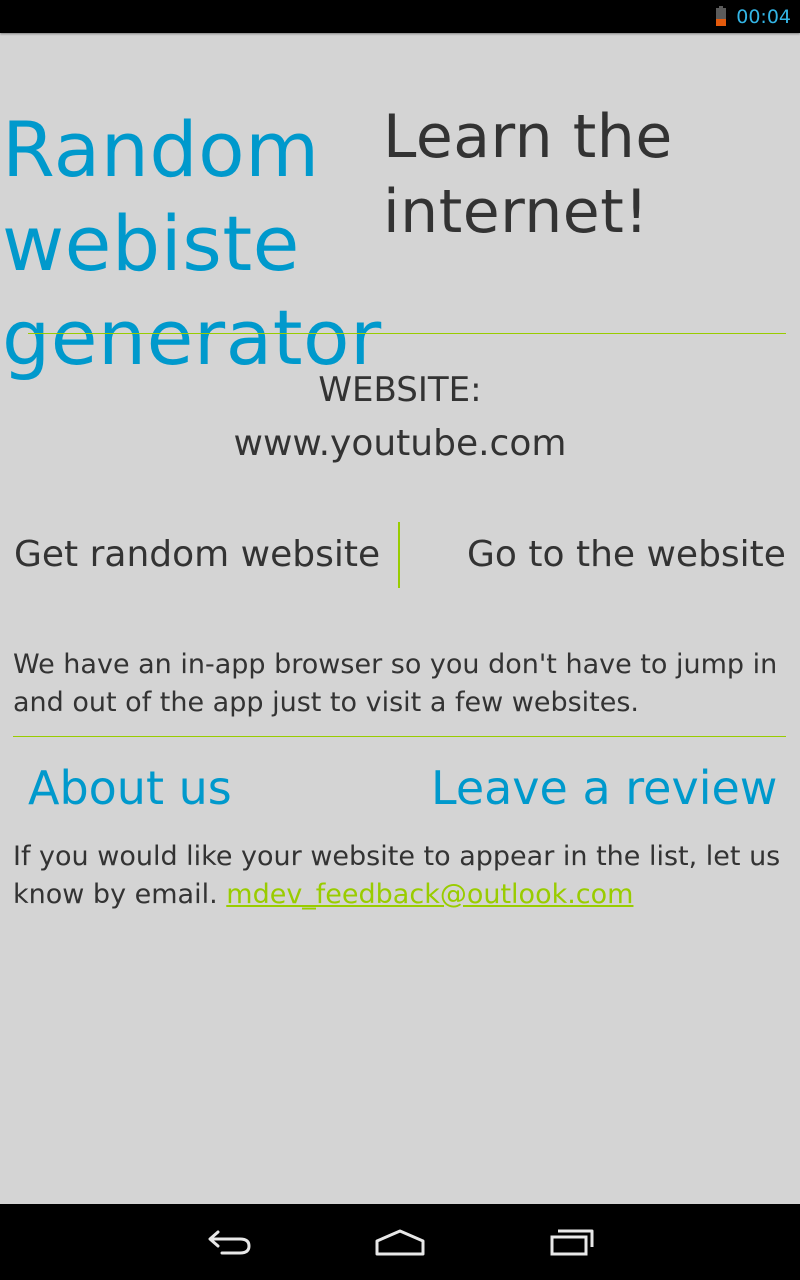 The width and height of the screenshot is (800, 1280). Describe the element at coordinates (400, 443) in the screenshot. I see `website-value: www.youtube.com` at that location.